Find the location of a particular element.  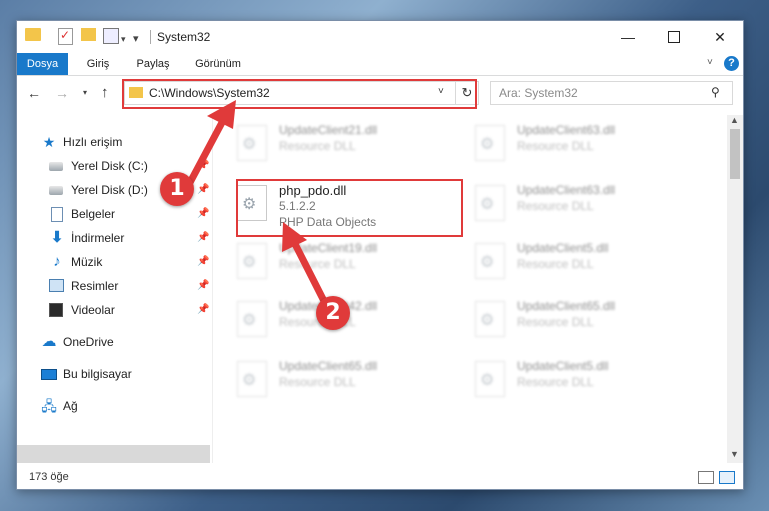

rename-icon is located at coordinates (111, 36).